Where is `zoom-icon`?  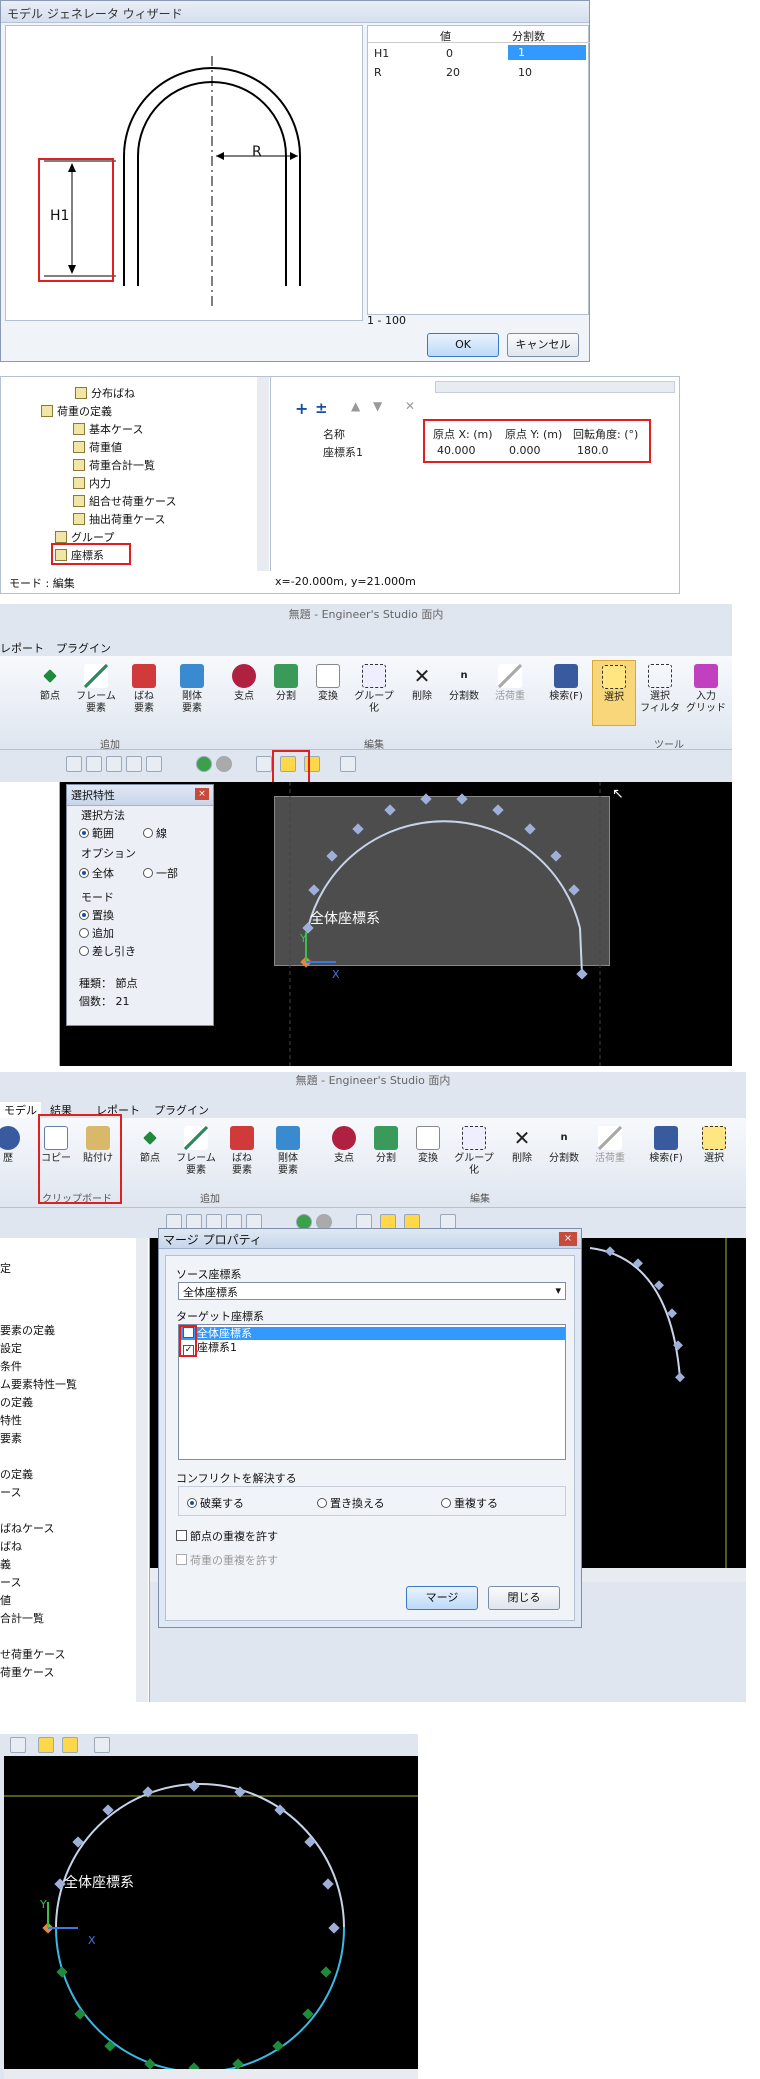
zoom-icon is located at coordinates (134, 764).